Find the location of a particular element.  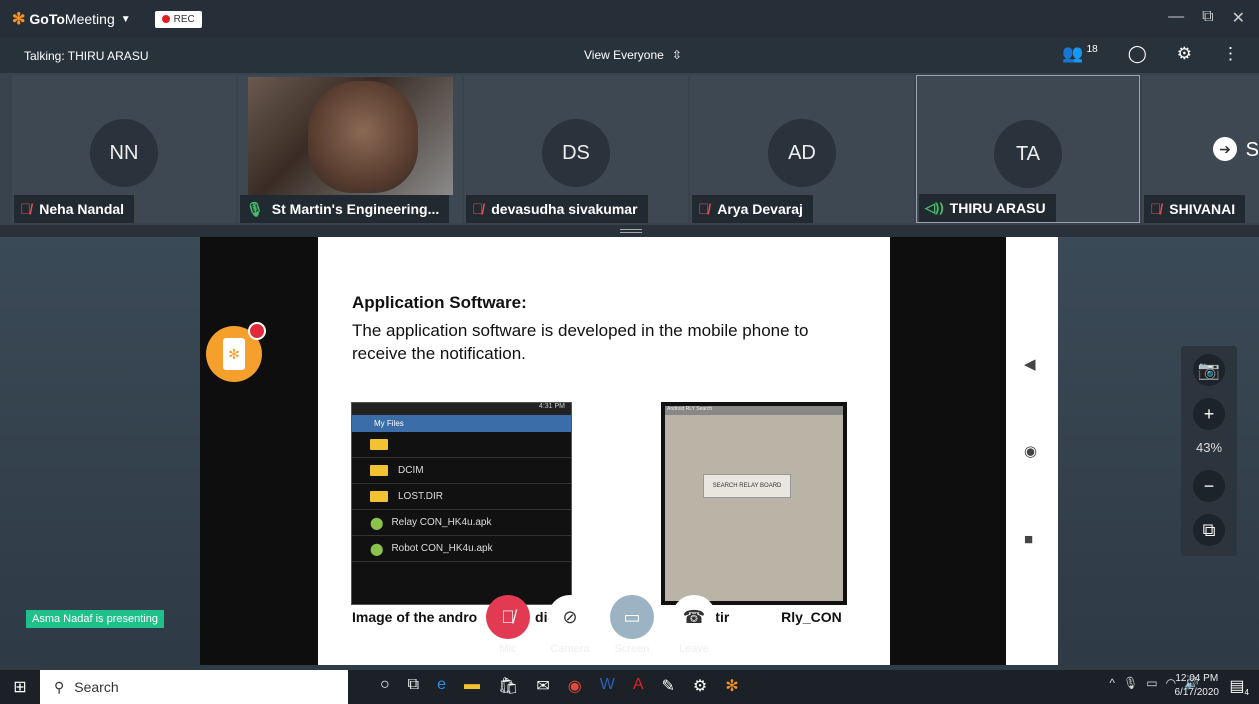

caret-down-icon: ▼ is located at coordinates (125, 19).